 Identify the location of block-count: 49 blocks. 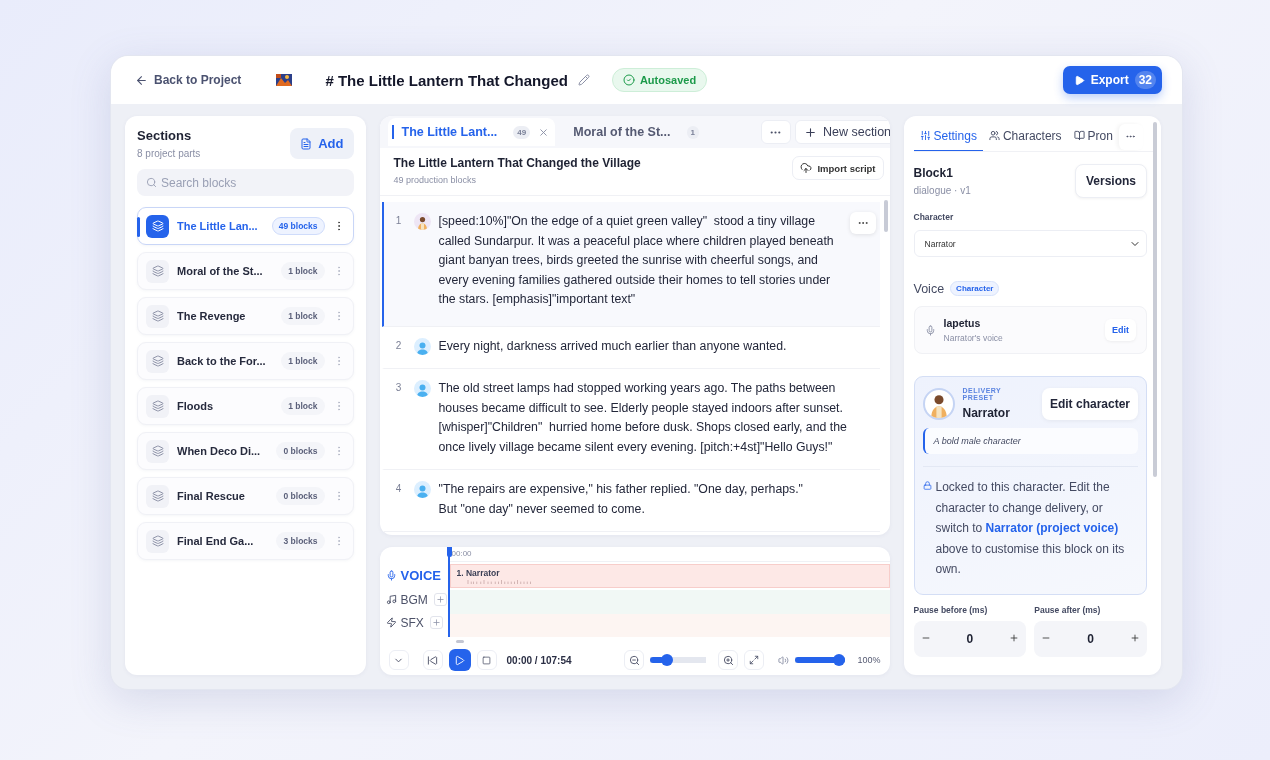
(298, 226).